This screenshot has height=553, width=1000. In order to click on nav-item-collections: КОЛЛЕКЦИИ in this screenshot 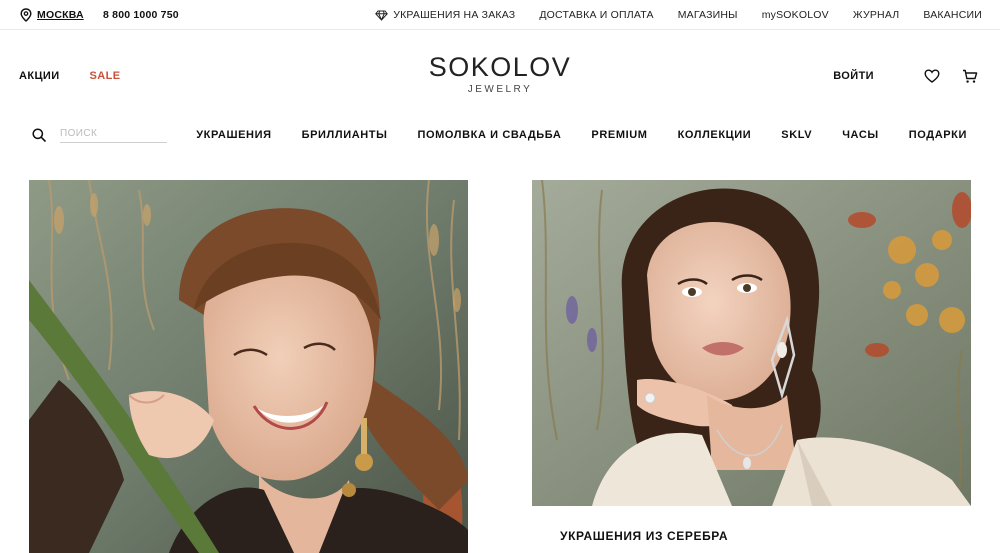, I will do `click(715, 135)`.